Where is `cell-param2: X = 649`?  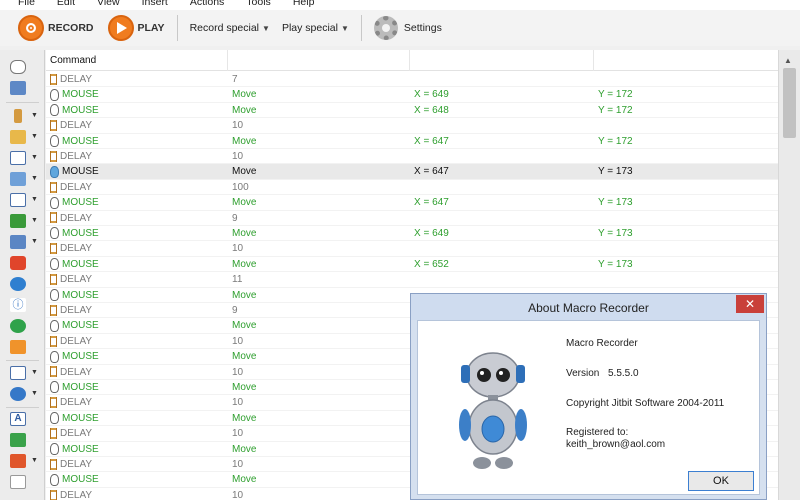
cell-param2: X = 649 is located at coordinates (431, 233).